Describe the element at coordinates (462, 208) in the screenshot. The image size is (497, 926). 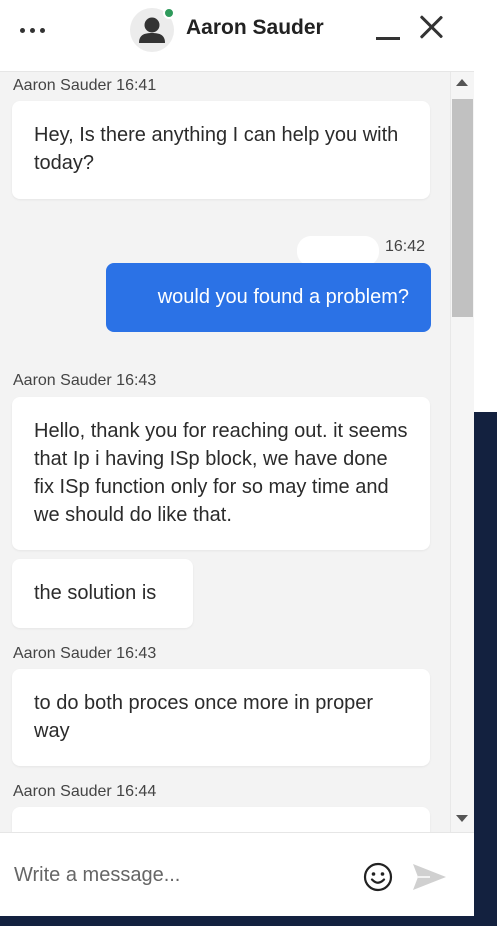
I see `scroll-thumb` at that location.